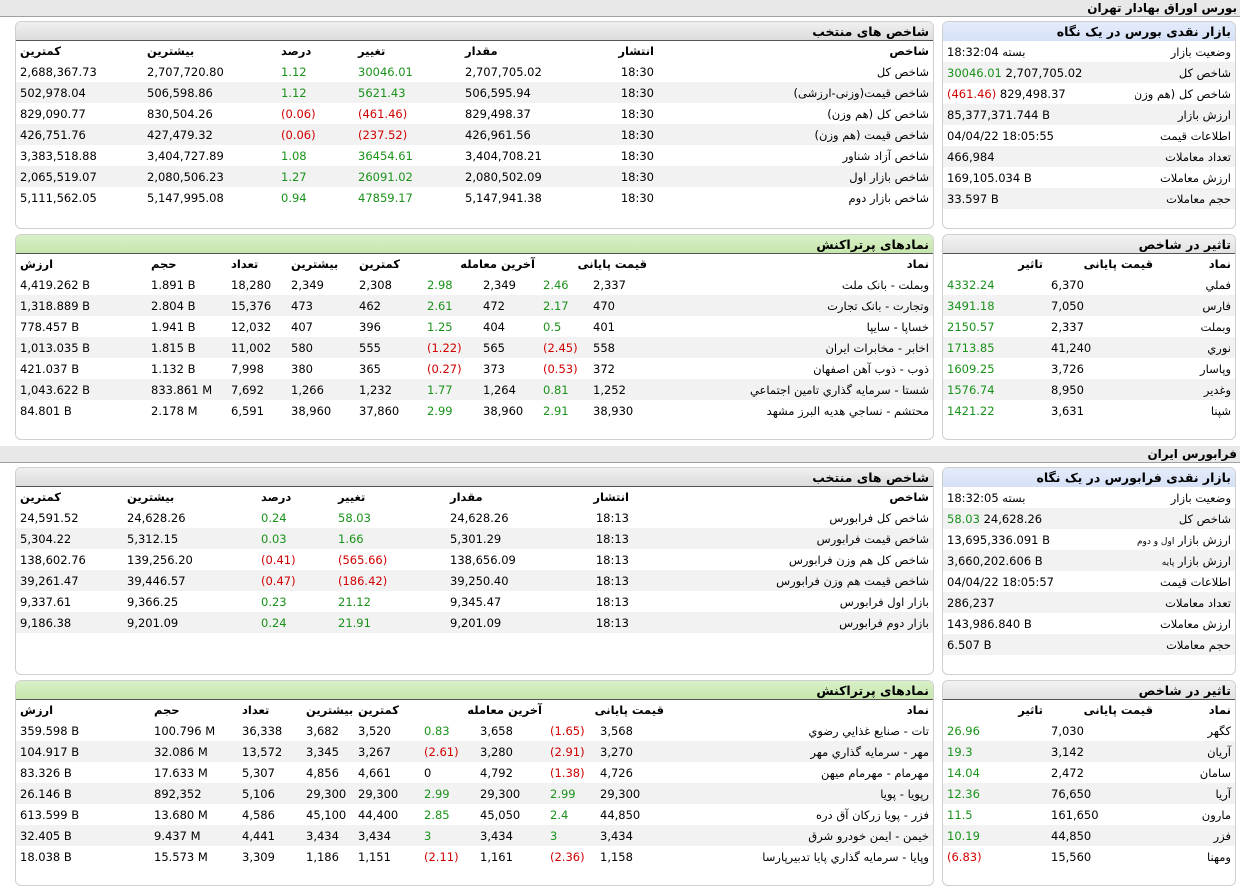 This screenshot has width=1240, height=892. I want to click on active-last-change: (2.11), so click(441, 856).